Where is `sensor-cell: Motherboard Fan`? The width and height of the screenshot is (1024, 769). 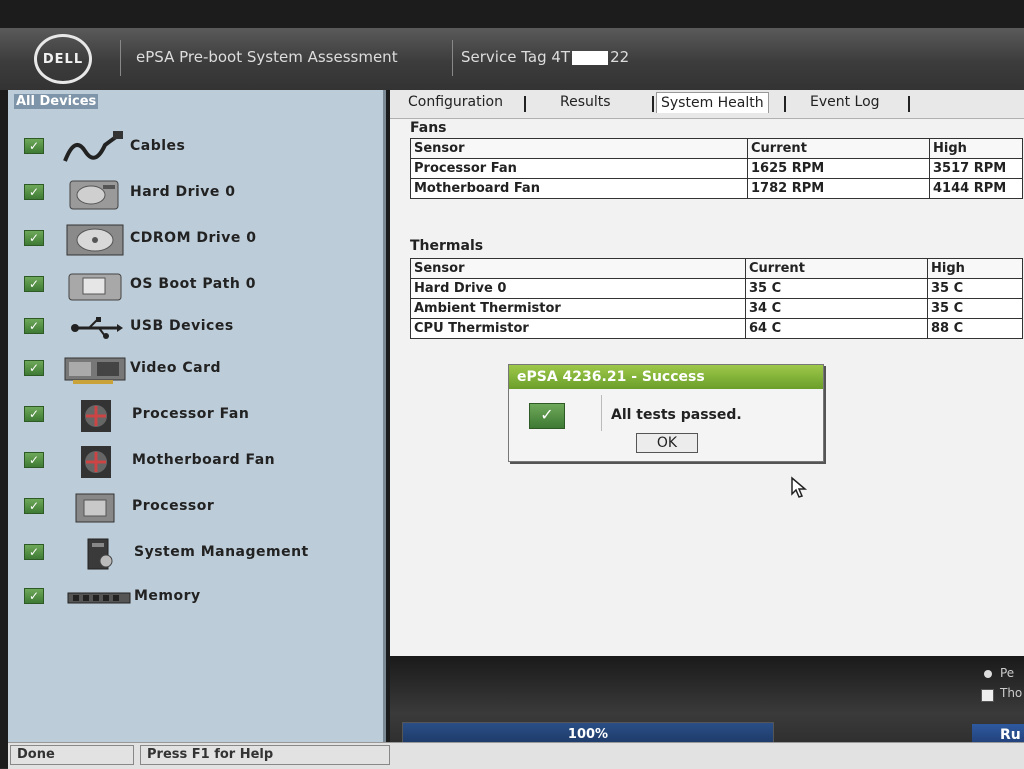
sensor-cell: Motherboard Fan is located at coordinates (579, 188).